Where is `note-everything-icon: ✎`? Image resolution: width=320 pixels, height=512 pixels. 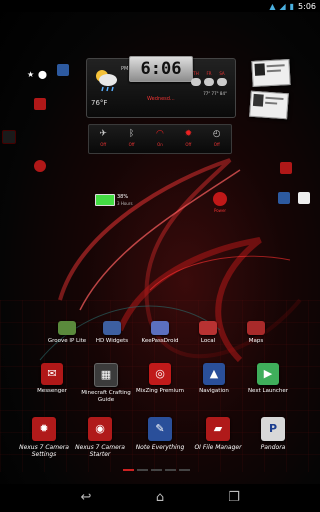
note-everything-icon: ✎ is located at coordinates (160, 429).